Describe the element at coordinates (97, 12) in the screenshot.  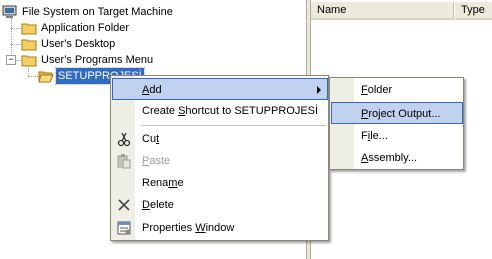
I see `tree-node-label: File System on Target Machine` at that location.